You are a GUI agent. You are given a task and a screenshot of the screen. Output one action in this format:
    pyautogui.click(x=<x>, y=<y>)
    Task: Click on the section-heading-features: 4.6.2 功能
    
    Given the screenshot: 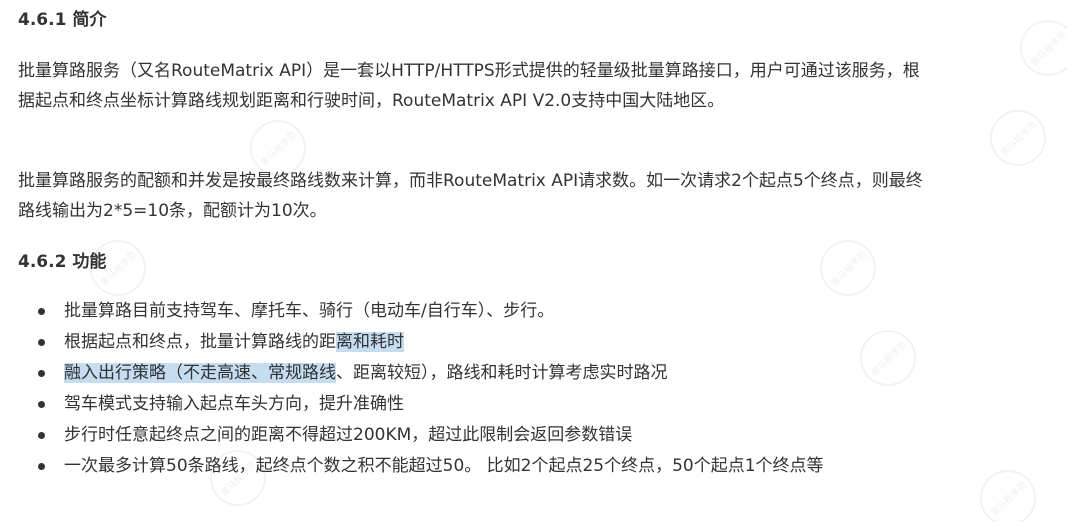 What is the action you would take?
    pyautogui.click(x=62, y=262)
    